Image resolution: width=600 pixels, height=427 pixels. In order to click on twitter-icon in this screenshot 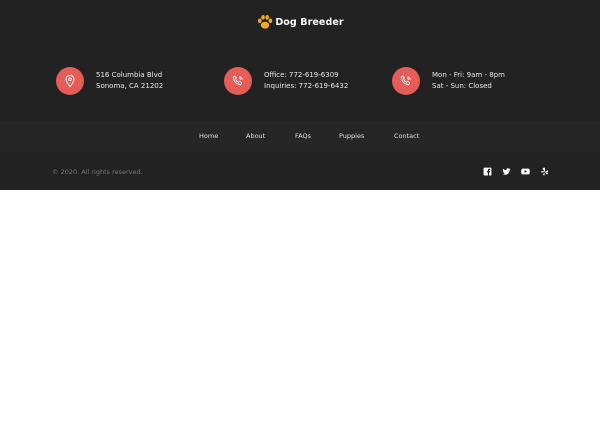, I will do `click(506, 171)`.